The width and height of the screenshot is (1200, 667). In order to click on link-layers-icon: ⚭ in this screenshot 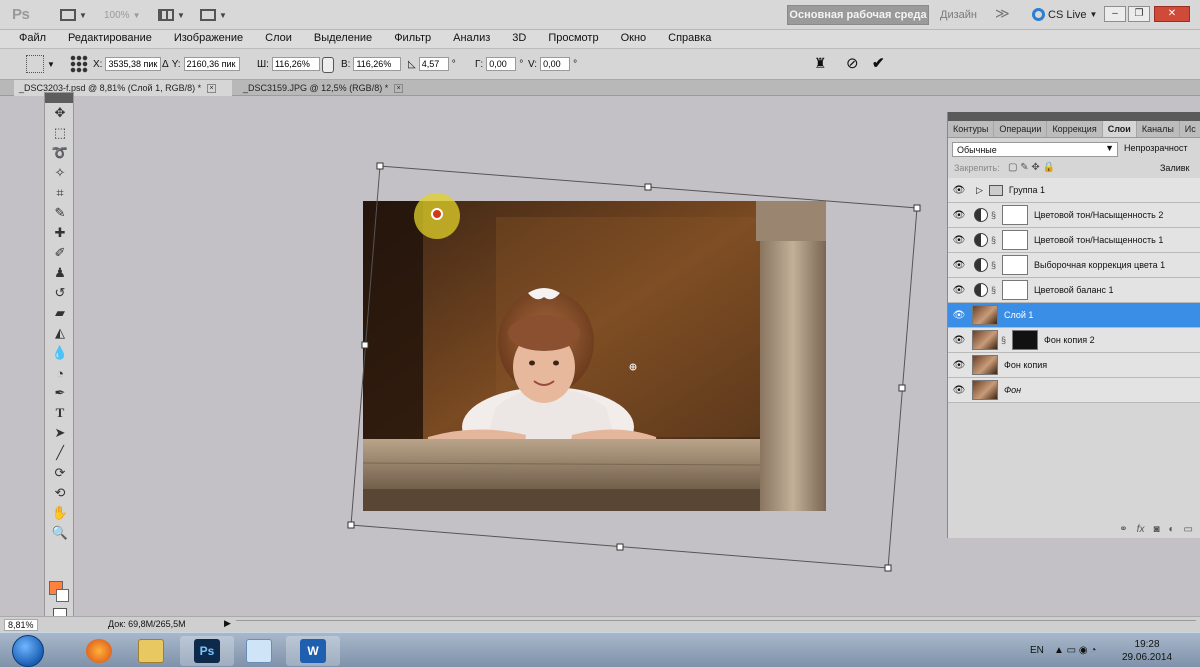, I will do `click(1123, 529)`.